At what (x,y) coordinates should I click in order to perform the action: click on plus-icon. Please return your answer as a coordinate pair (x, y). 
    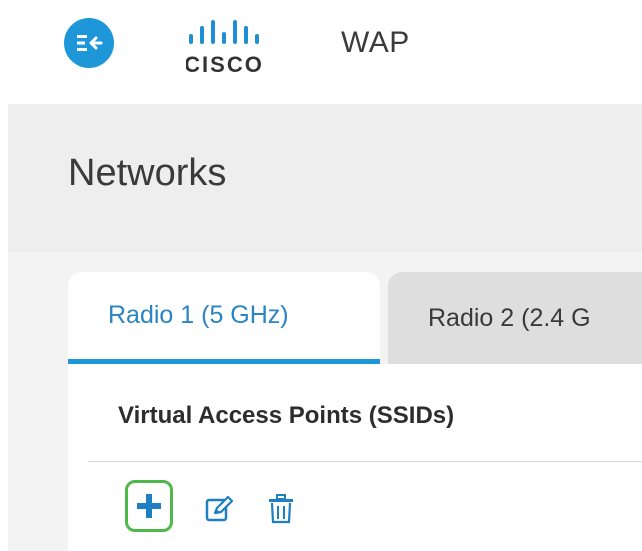
    Looking at the image, I should click on (149, 506).